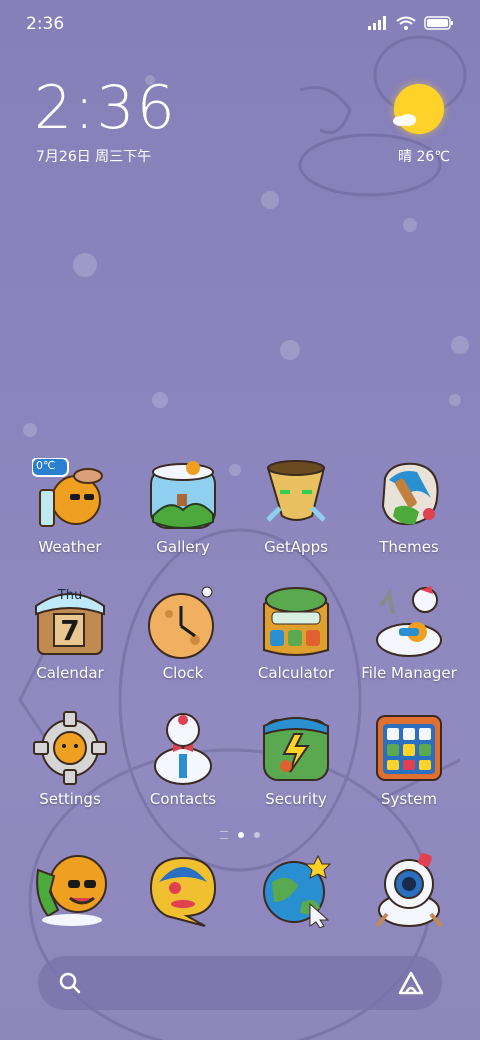  I want to click on signal-icon, so click(377, 23).